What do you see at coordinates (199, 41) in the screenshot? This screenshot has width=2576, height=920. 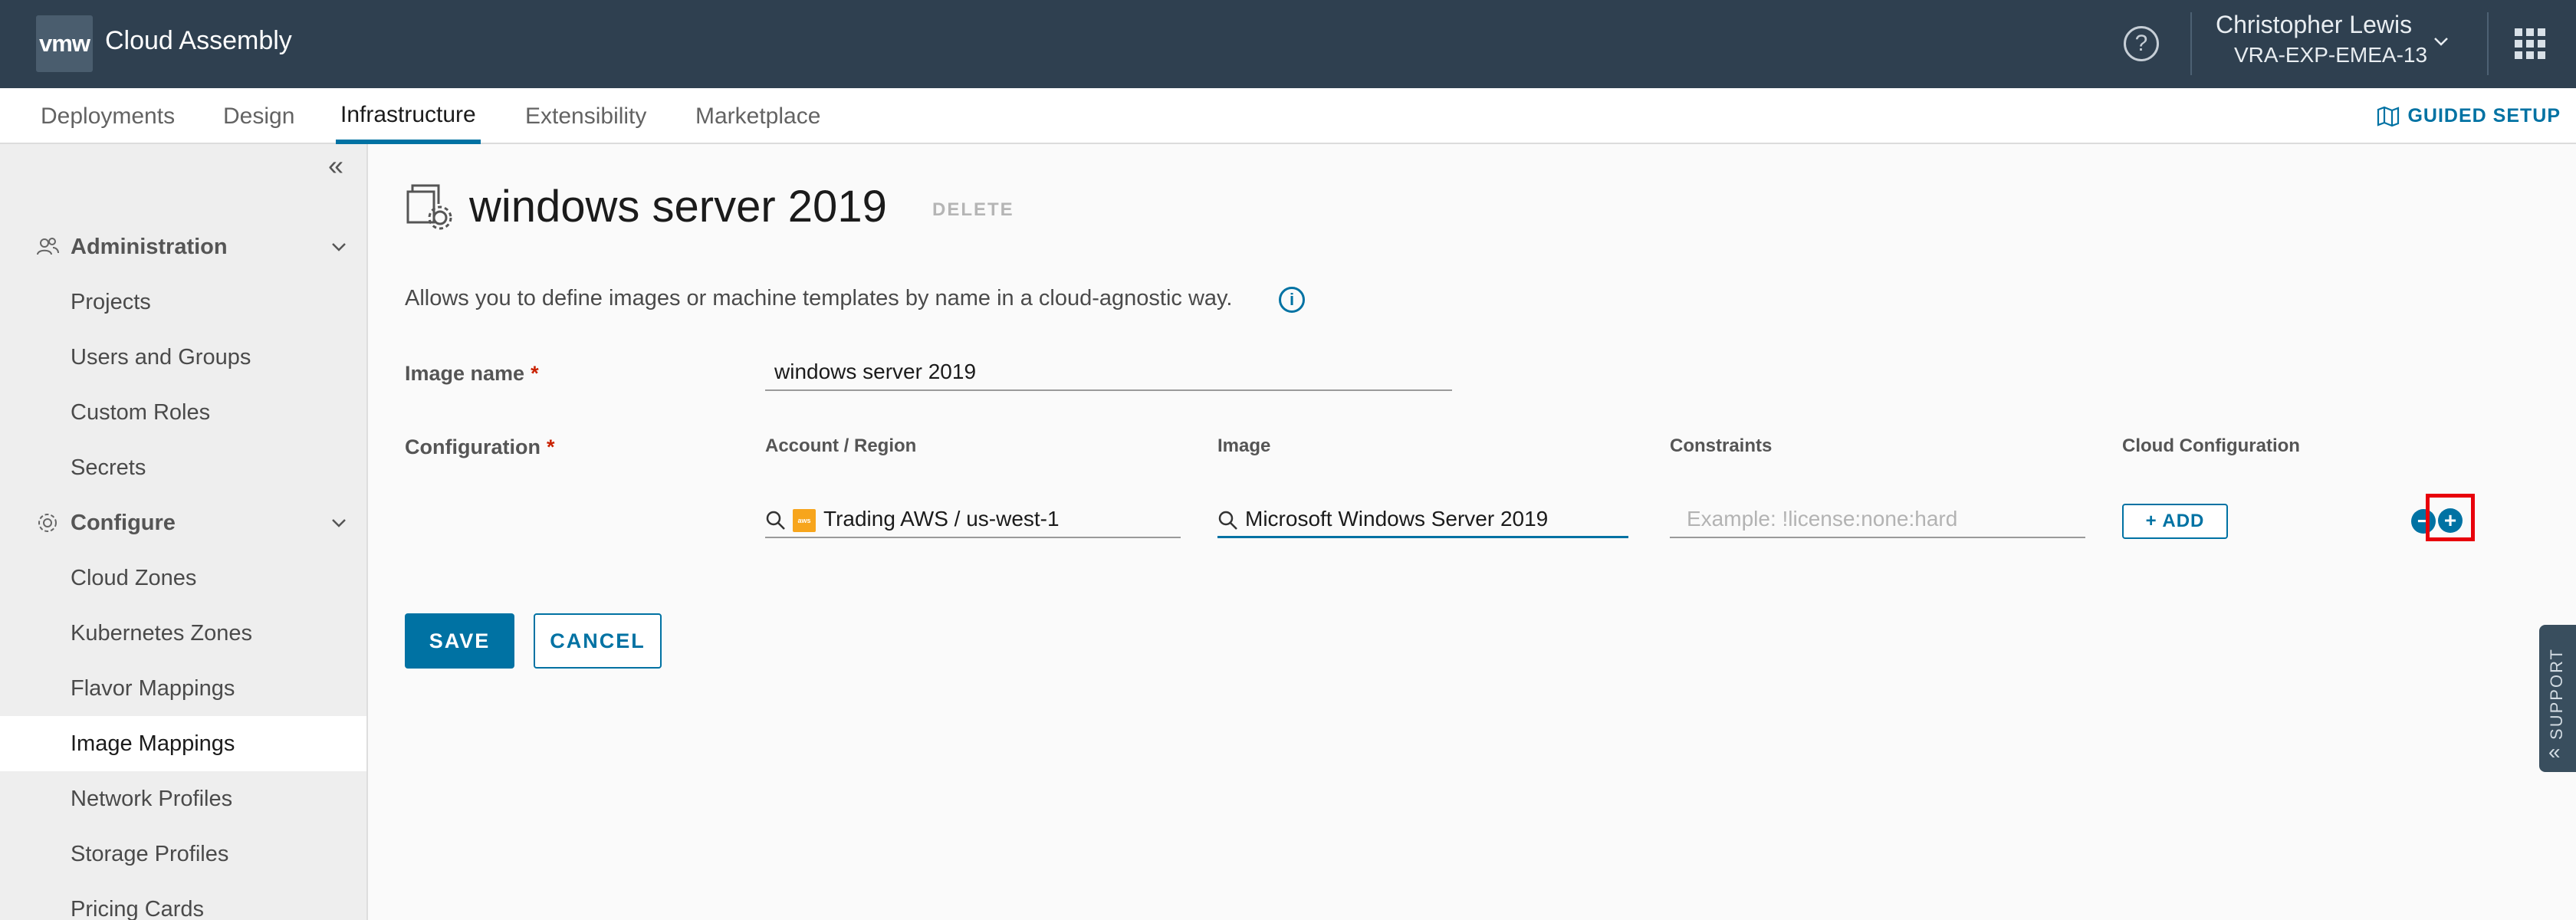 I see `app-title: Cloud Assembly` at bounding box center [199, 41].